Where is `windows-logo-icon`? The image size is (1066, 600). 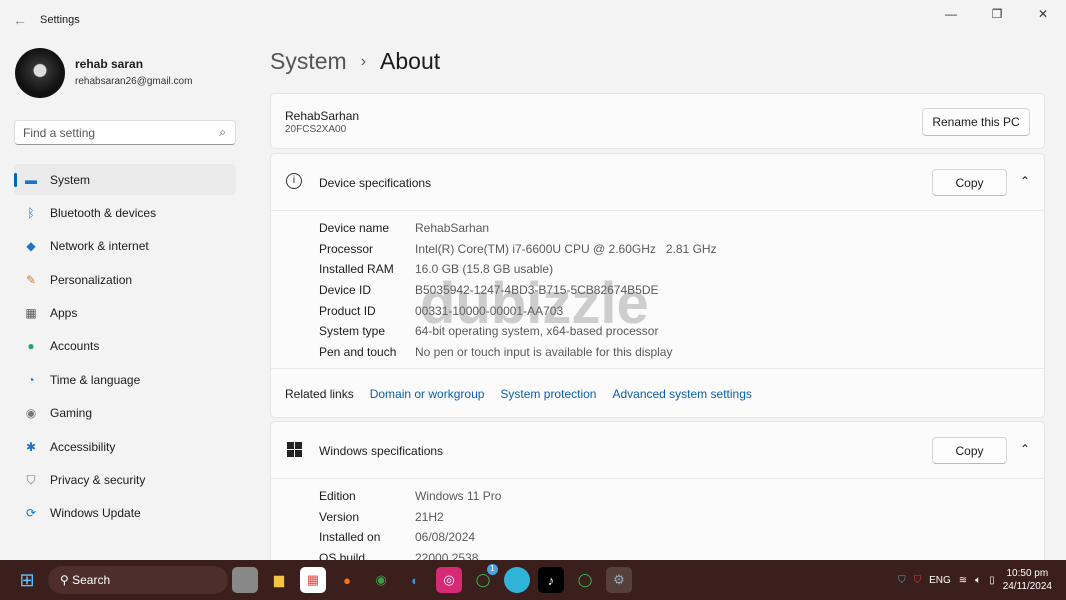 windows-logo-icon is located at coordinates (294, 449).